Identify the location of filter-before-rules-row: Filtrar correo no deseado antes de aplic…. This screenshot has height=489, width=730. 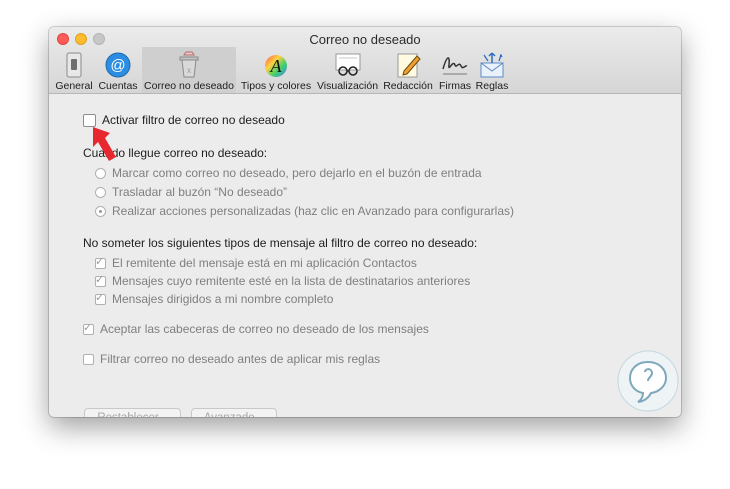
(231, 359).